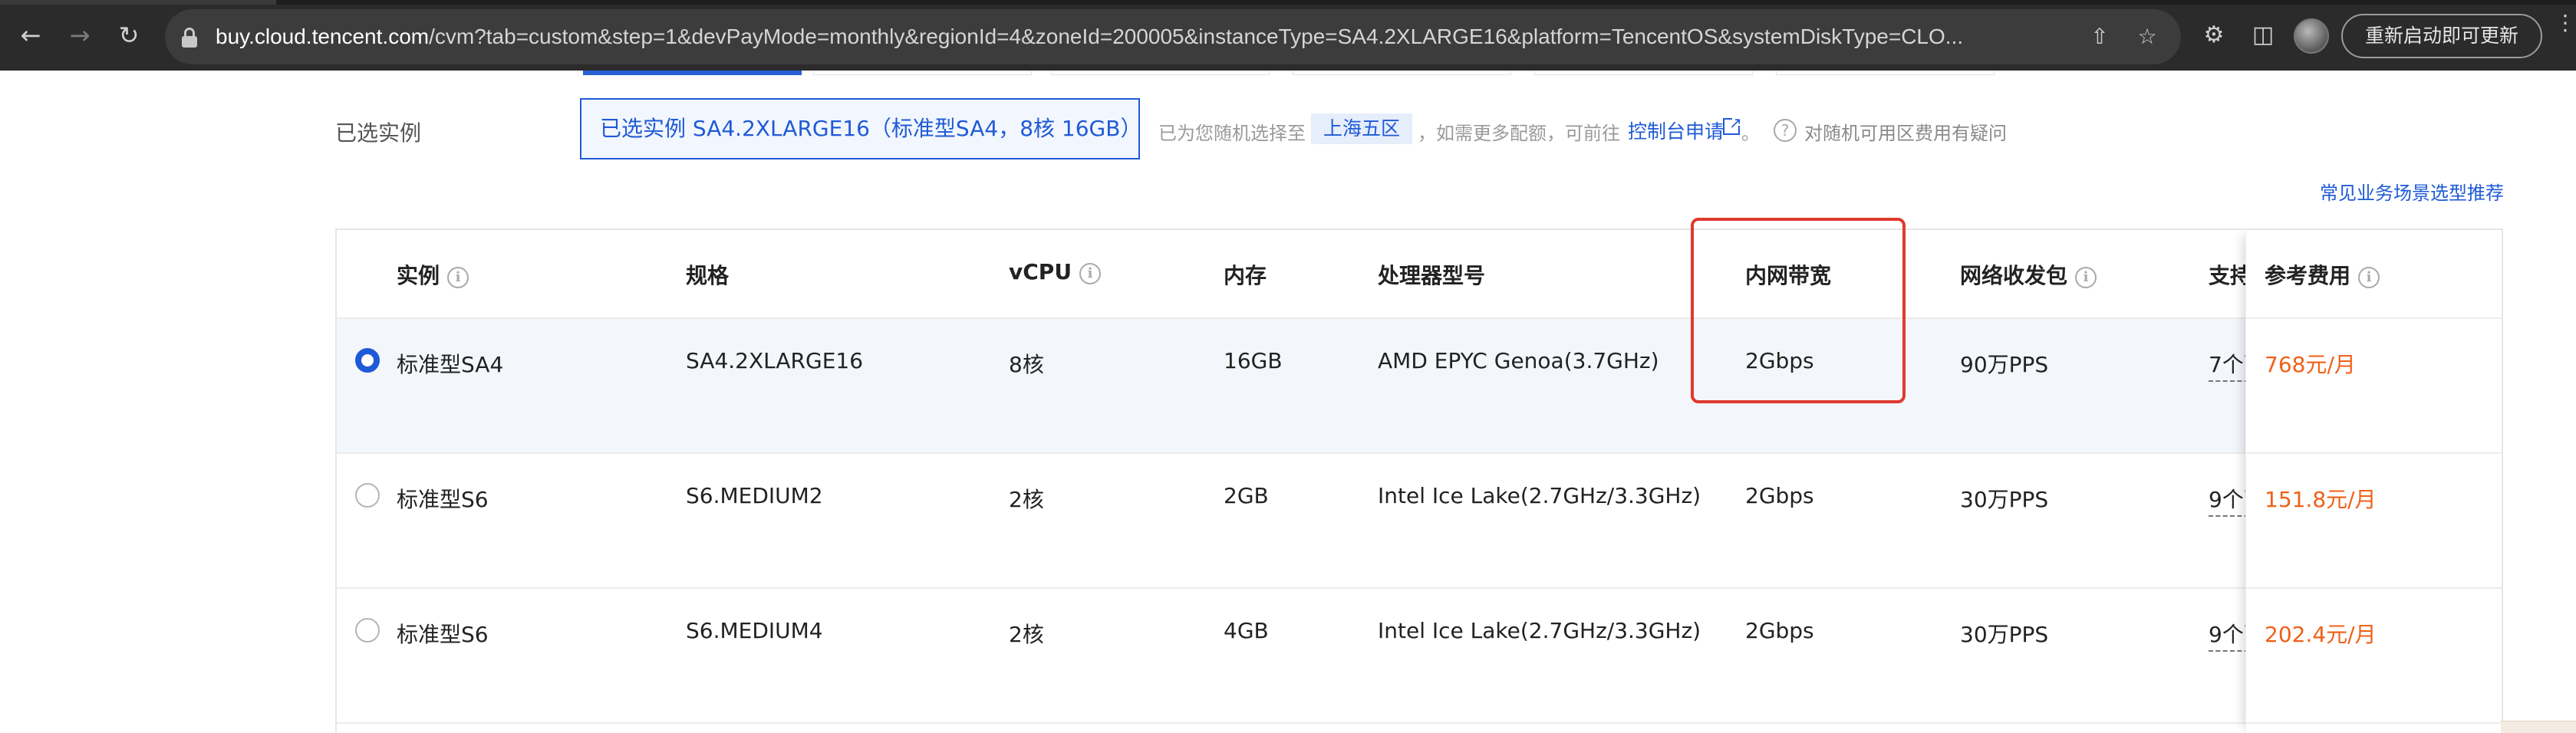 The image size is (2576, 733). What do you see at coordinates (1905, 131) in the screenshot?
I see `zone-fee-question-link: 对随机可用区费用有疑问` at bounding box center [1905, 131].